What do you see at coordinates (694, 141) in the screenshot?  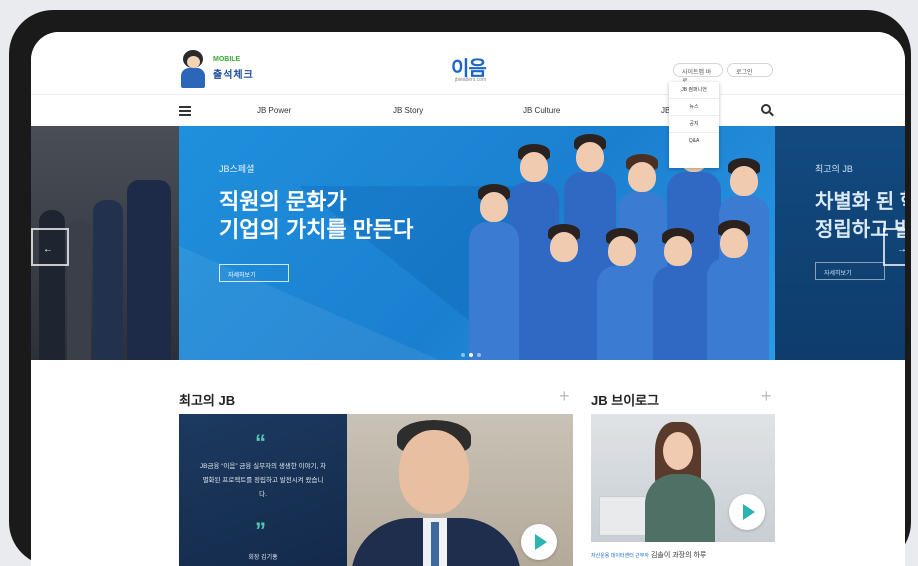 I see `dropdown-item: Q&A` at bounding box center [694, 141].